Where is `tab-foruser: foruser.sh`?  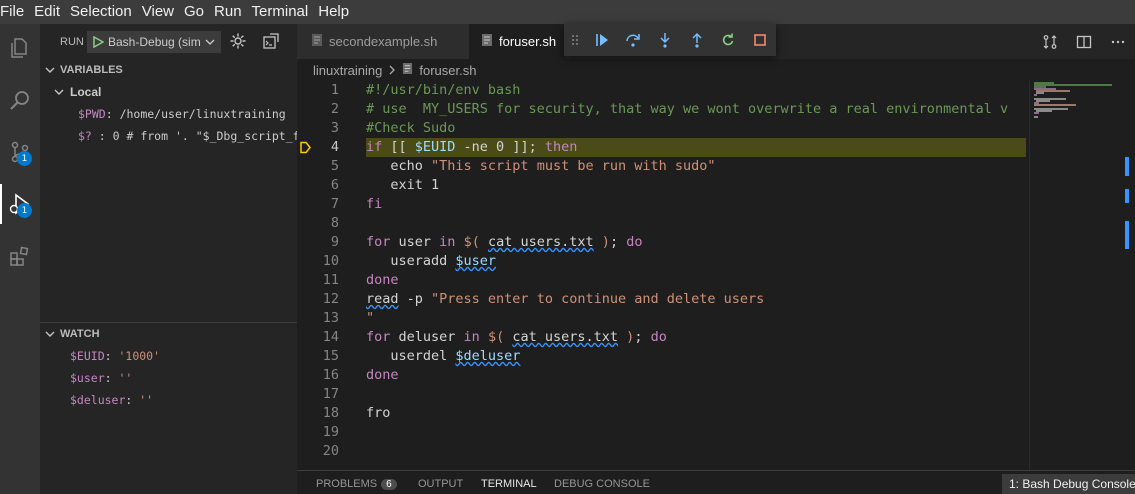 tab-foruser: foruser.sh is located at coordinates (517, 41).